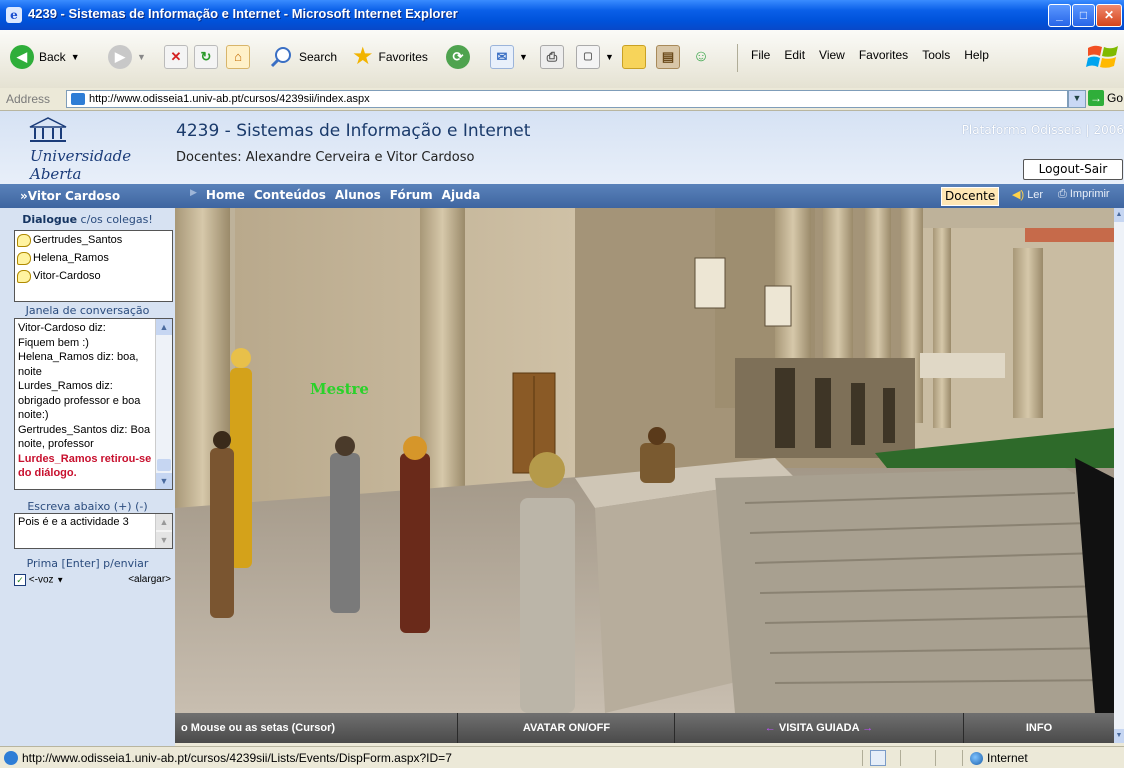 This screenshot has width=1124, height=768. Describe the element at coordinates (737, 58) in the screenshot. I see `toolbar-separator` at that location.